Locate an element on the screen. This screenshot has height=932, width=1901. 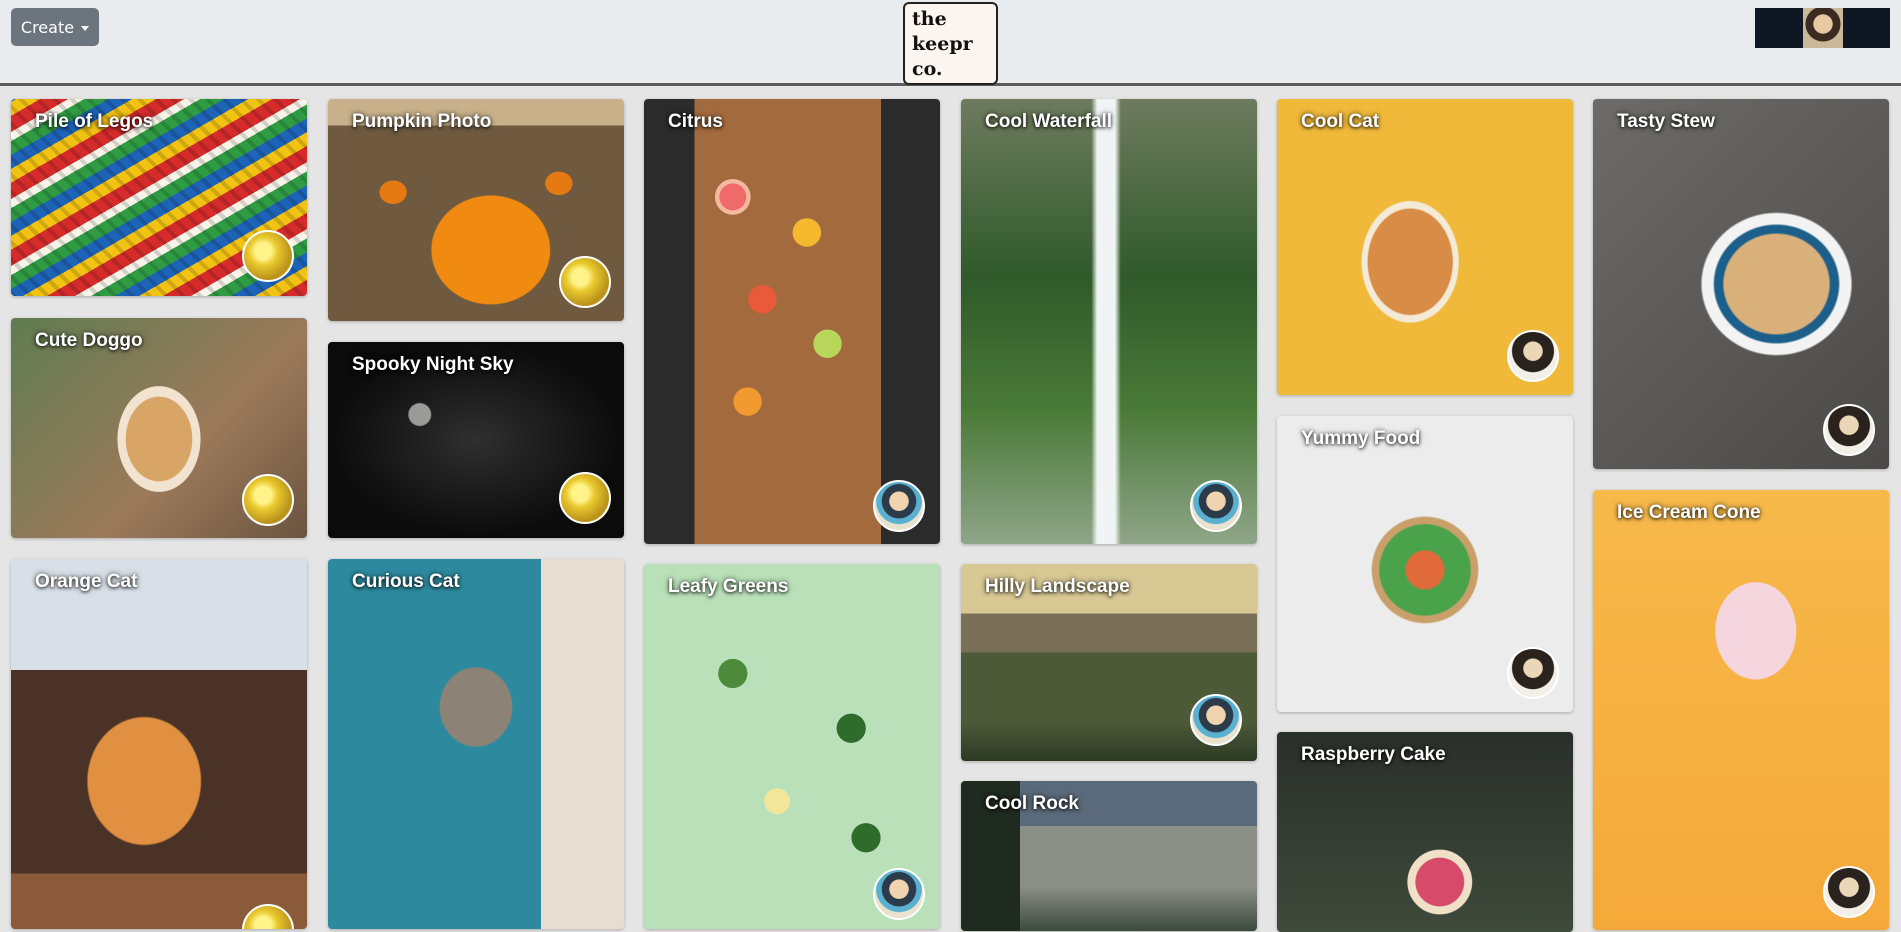
card-title: Spooky Night Sky is located at coordinates (433, 364).